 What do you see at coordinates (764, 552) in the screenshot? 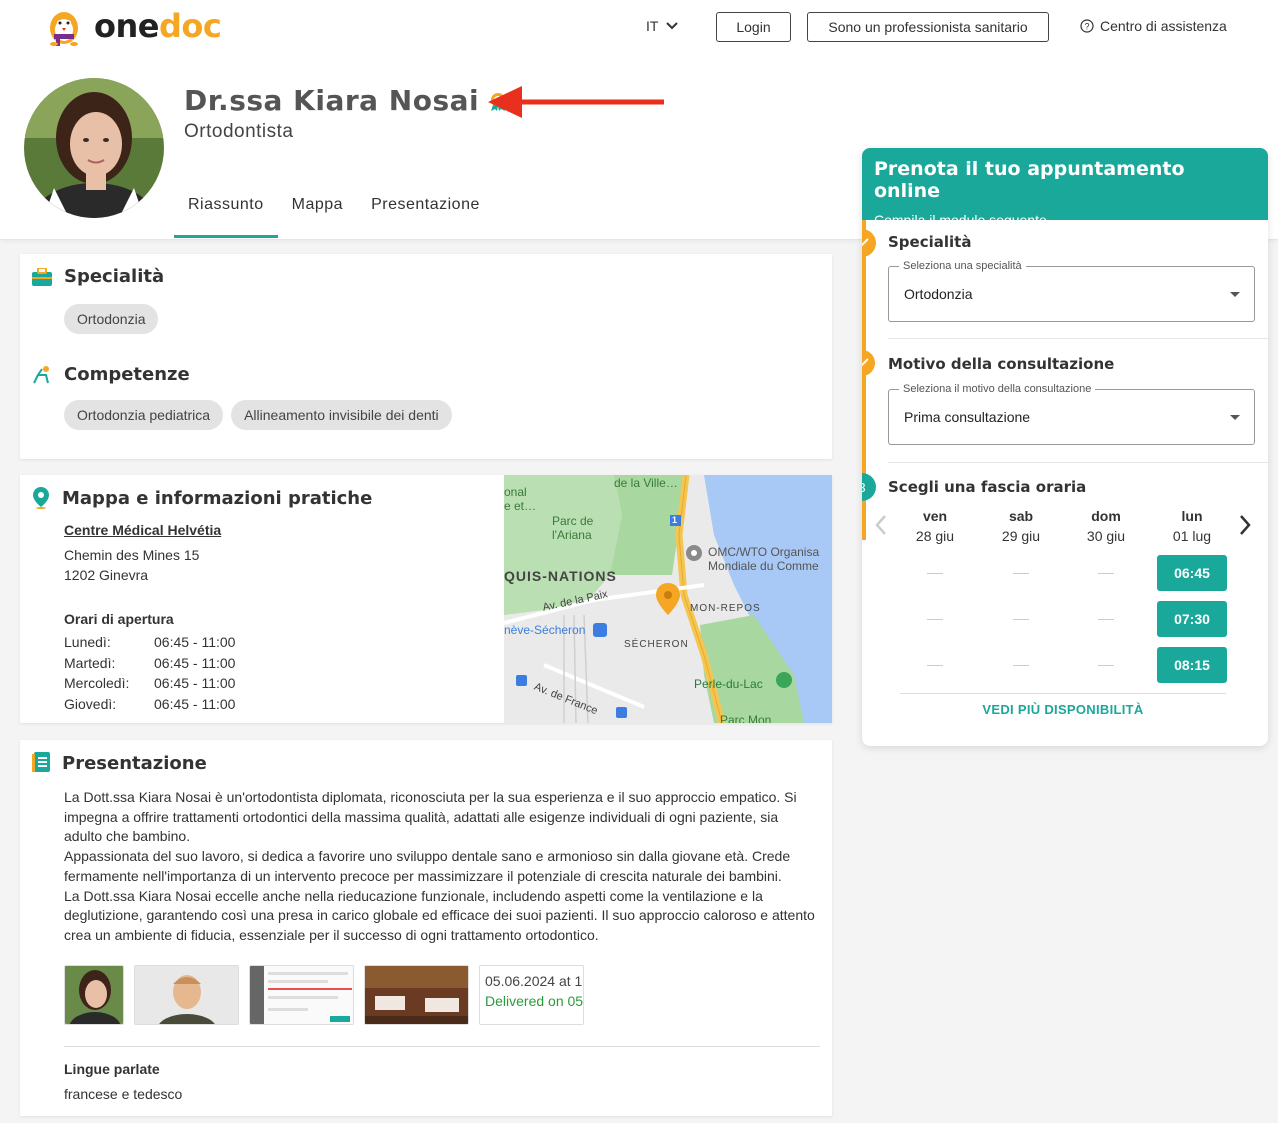
I see `map-label: OMC/WTO Organisa` at bounding box center [764, 552].